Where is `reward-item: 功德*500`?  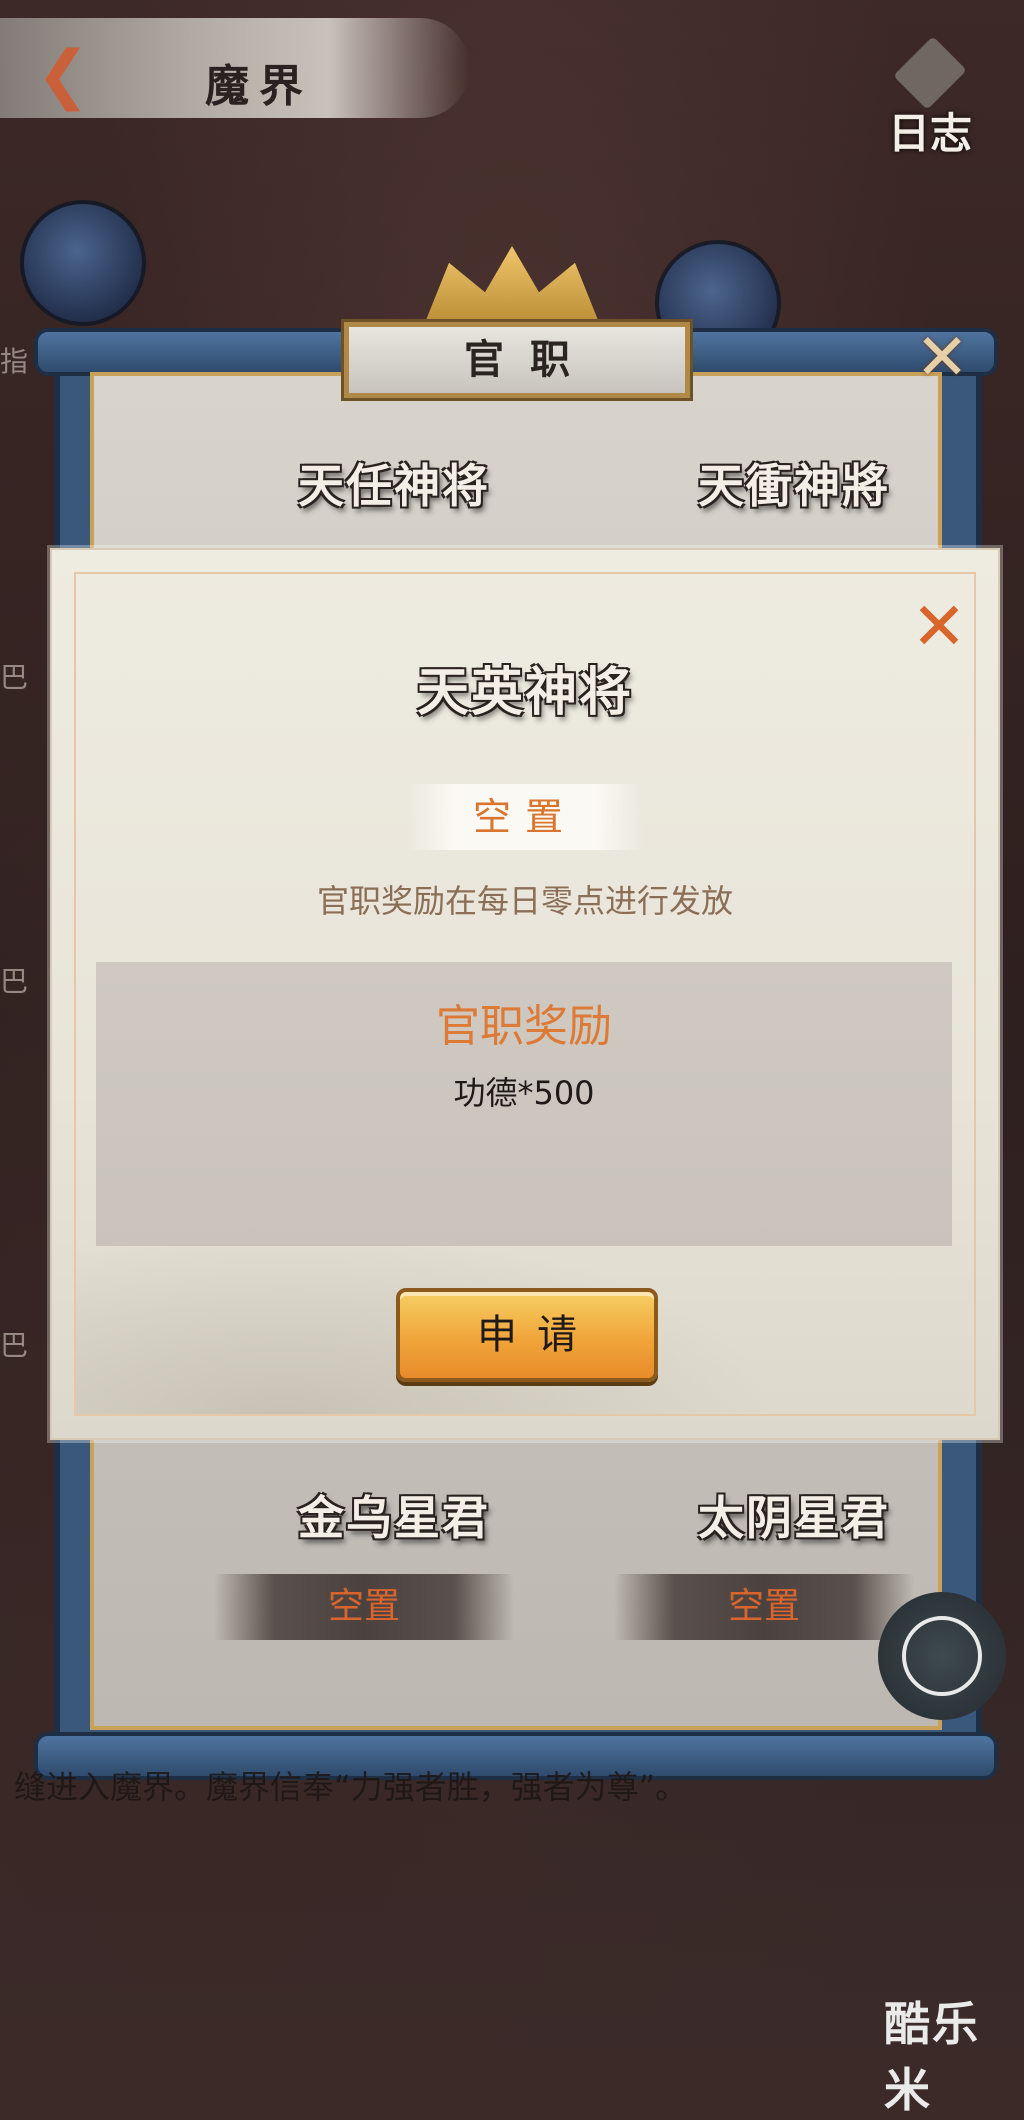
reward-item: 功德*500 is located at coordinates (524, 1093).